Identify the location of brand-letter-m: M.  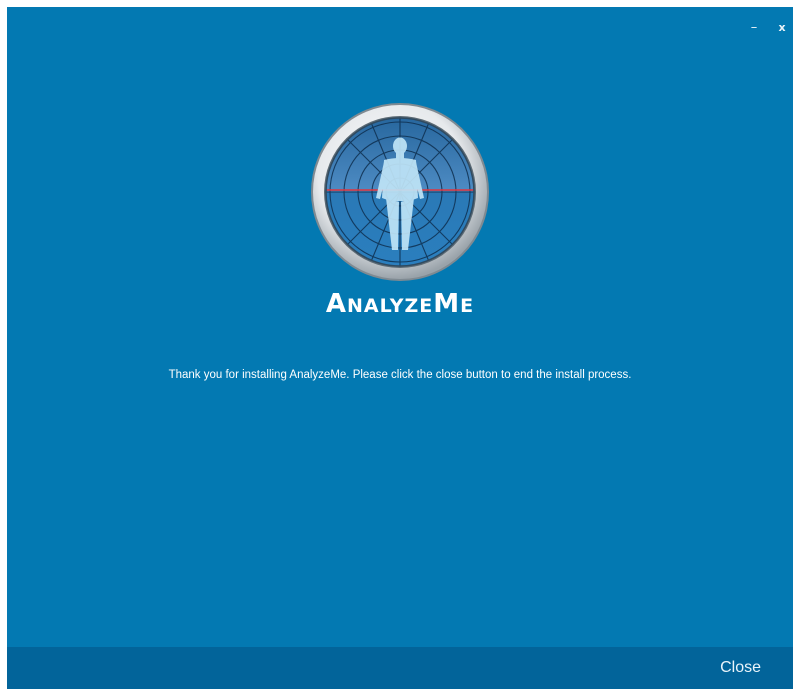
(447, 304).